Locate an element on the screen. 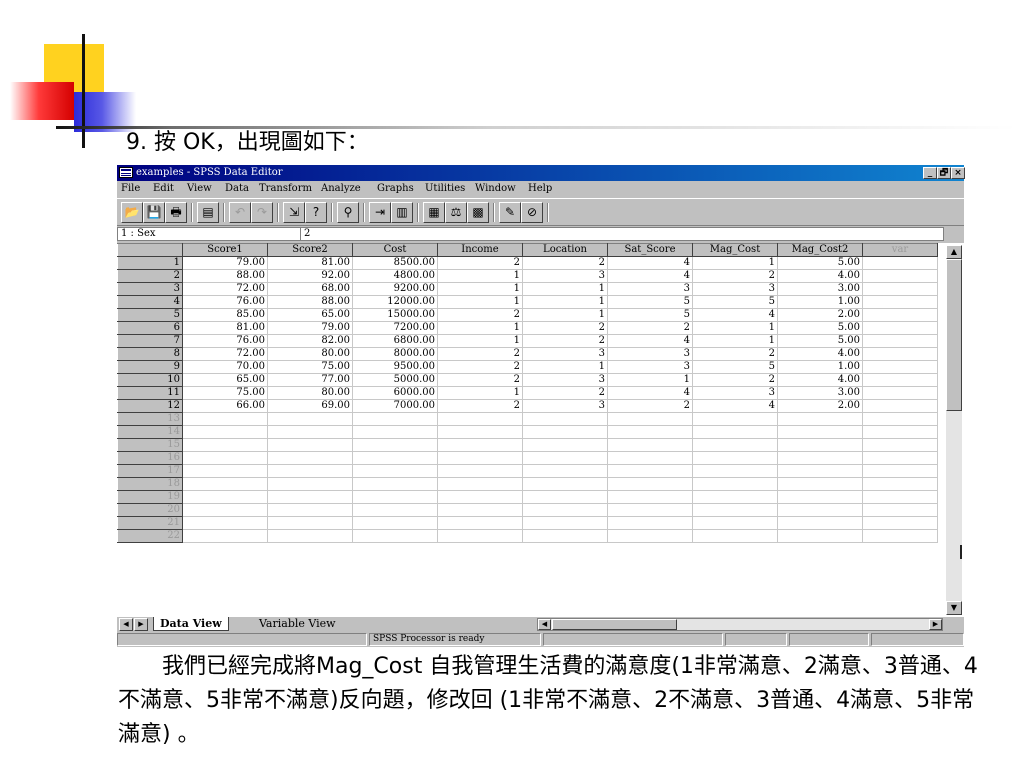  menu-edit: Edit is located at coordinates (163, 188).